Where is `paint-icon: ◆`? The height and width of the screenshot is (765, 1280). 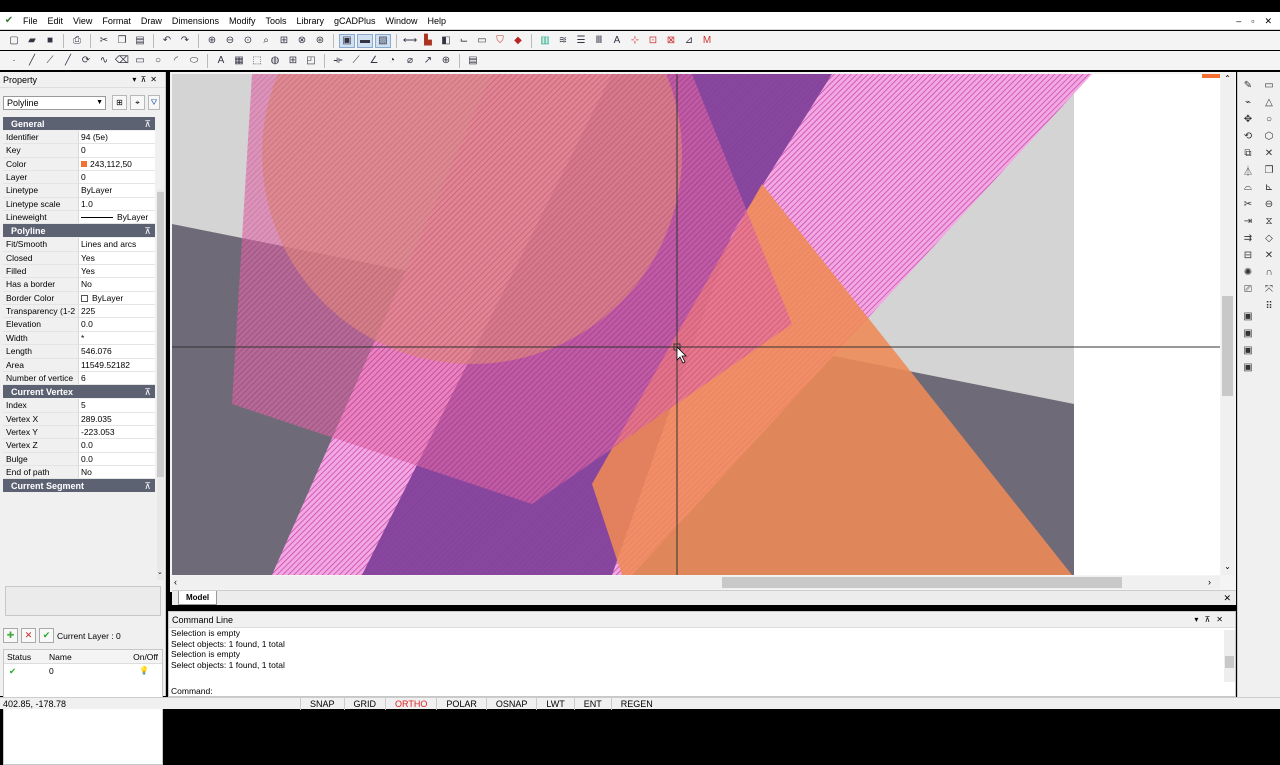 paint-icon: ◆ is located at coordinates (518, 41).